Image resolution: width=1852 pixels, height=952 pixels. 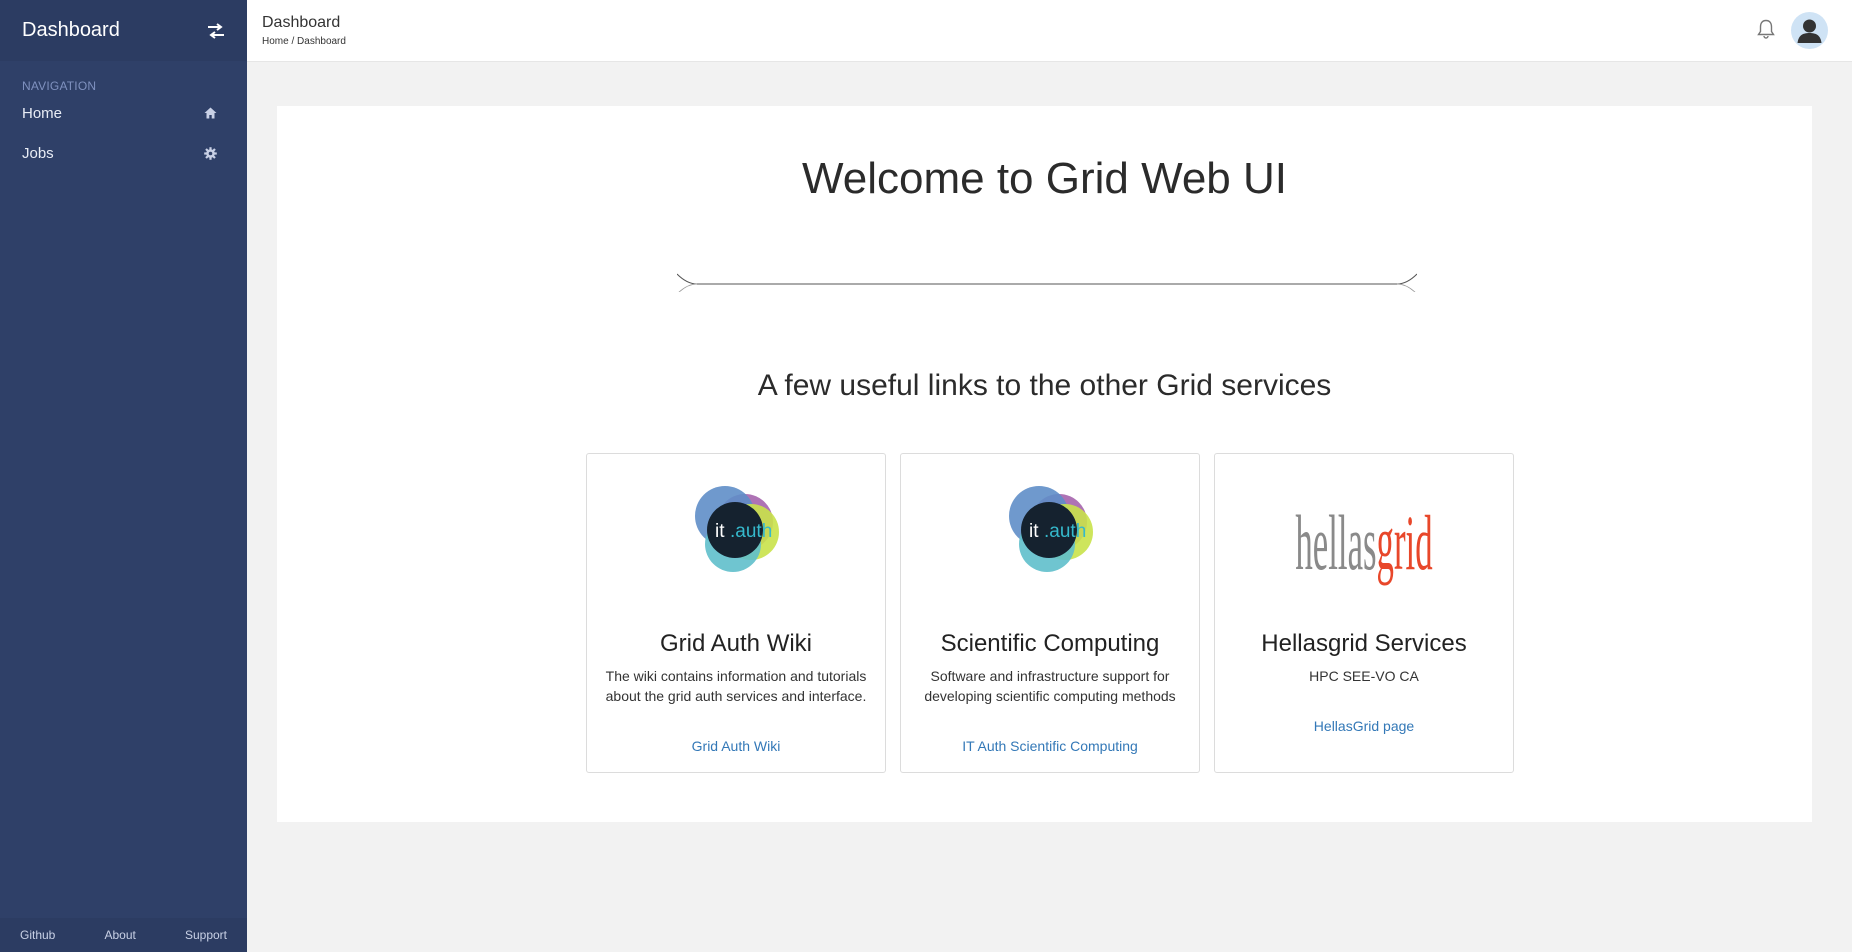 What do you see at coordinates (123, 113) in the screenshot?
I see `sidebar-item-home: Home` at bounding box center [123, 113].